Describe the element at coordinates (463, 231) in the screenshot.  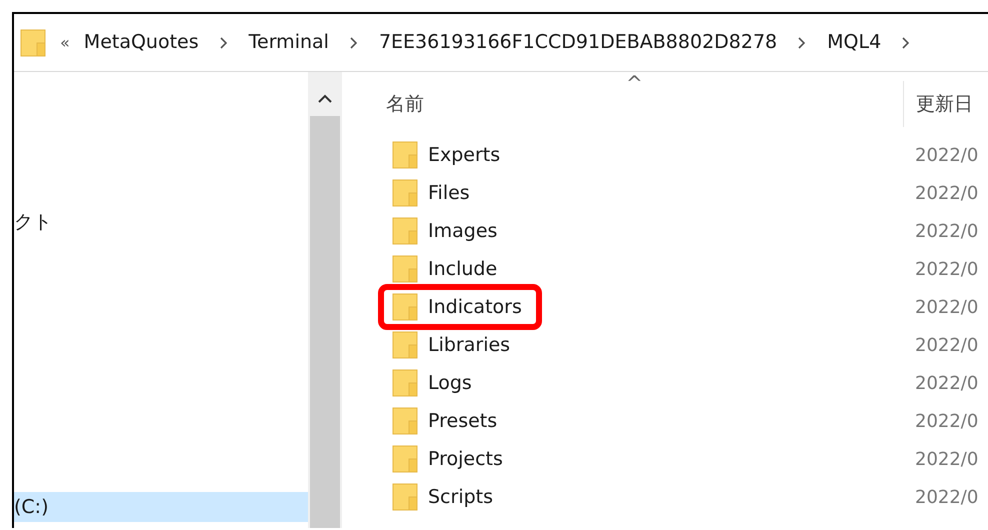
I see `file-name: Images` at that location.